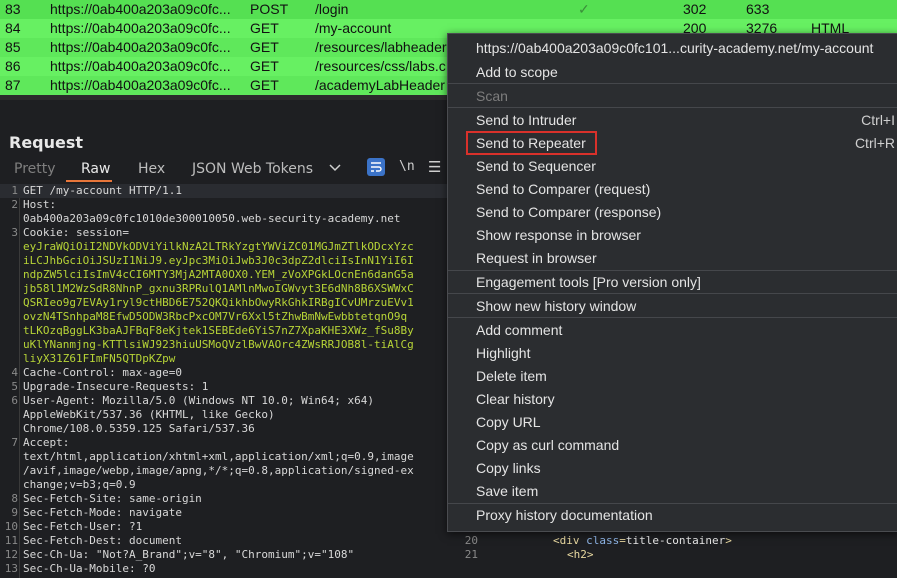 The width and height of the screenshot is (897, 578). I want to click on menu-shortcut: Ctrl+I, so click(878, 120).